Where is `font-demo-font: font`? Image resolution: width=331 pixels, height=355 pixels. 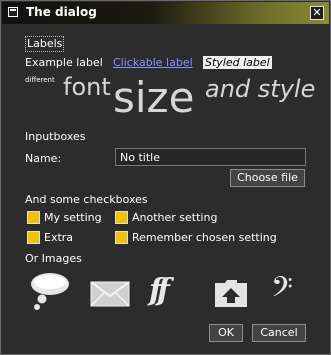
font-demo-font: font is located at coordinates (87, 87).